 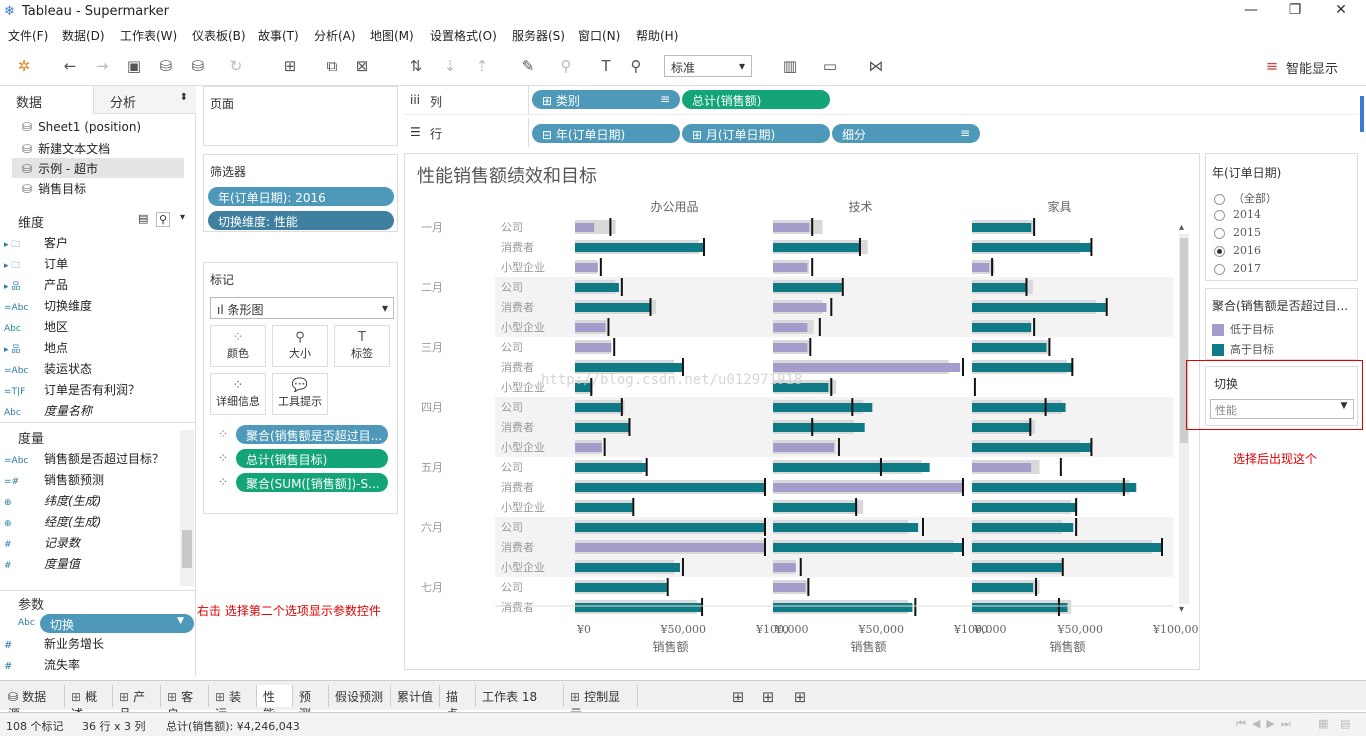 I want to click on new-dashboard-tab-icon: ⊞, so click(x=768, y=697).